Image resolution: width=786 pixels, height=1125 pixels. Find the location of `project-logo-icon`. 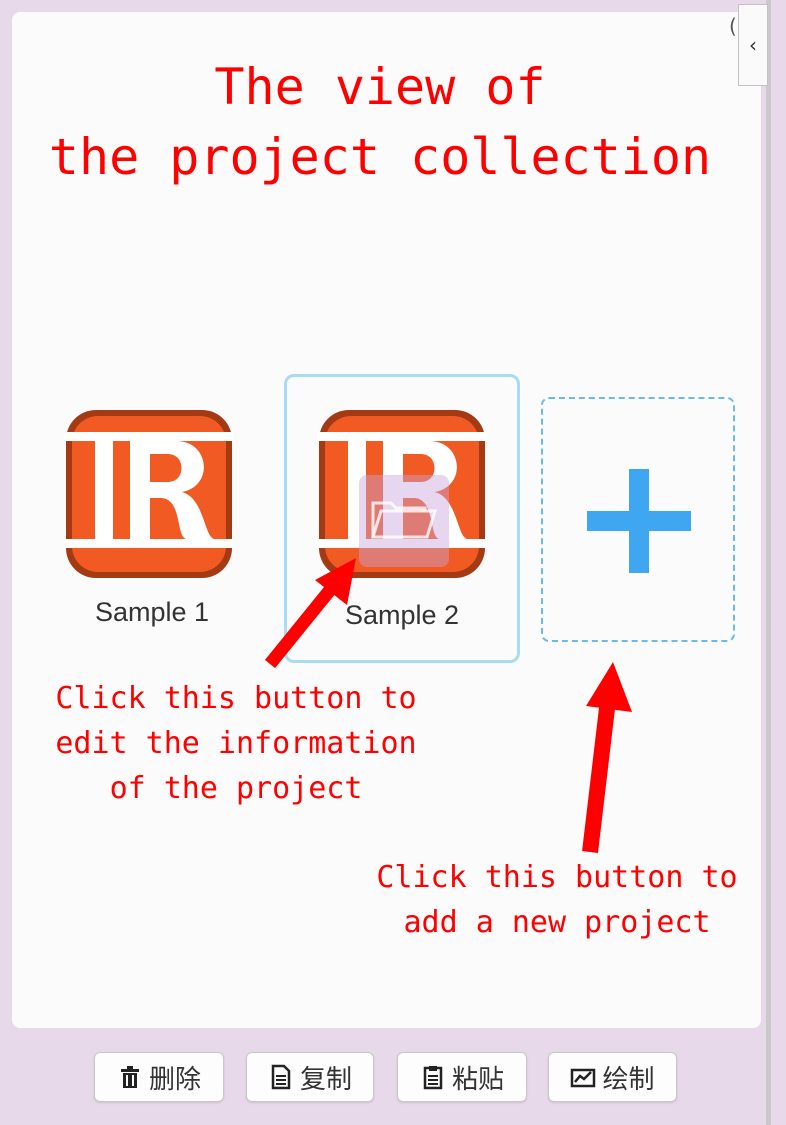

project-logo-icon is located at coordinates (149, 494).